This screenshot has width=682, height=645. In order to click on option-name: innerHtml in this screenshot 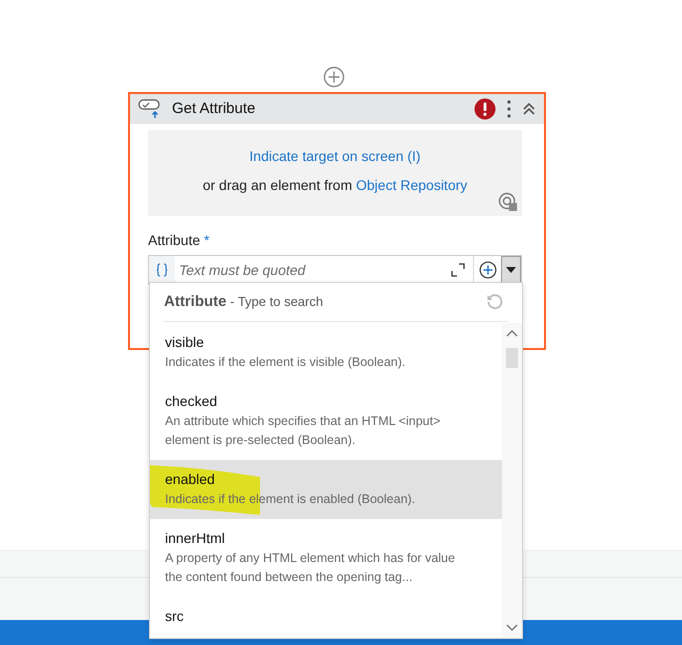, I will do `click(195, 538)`.